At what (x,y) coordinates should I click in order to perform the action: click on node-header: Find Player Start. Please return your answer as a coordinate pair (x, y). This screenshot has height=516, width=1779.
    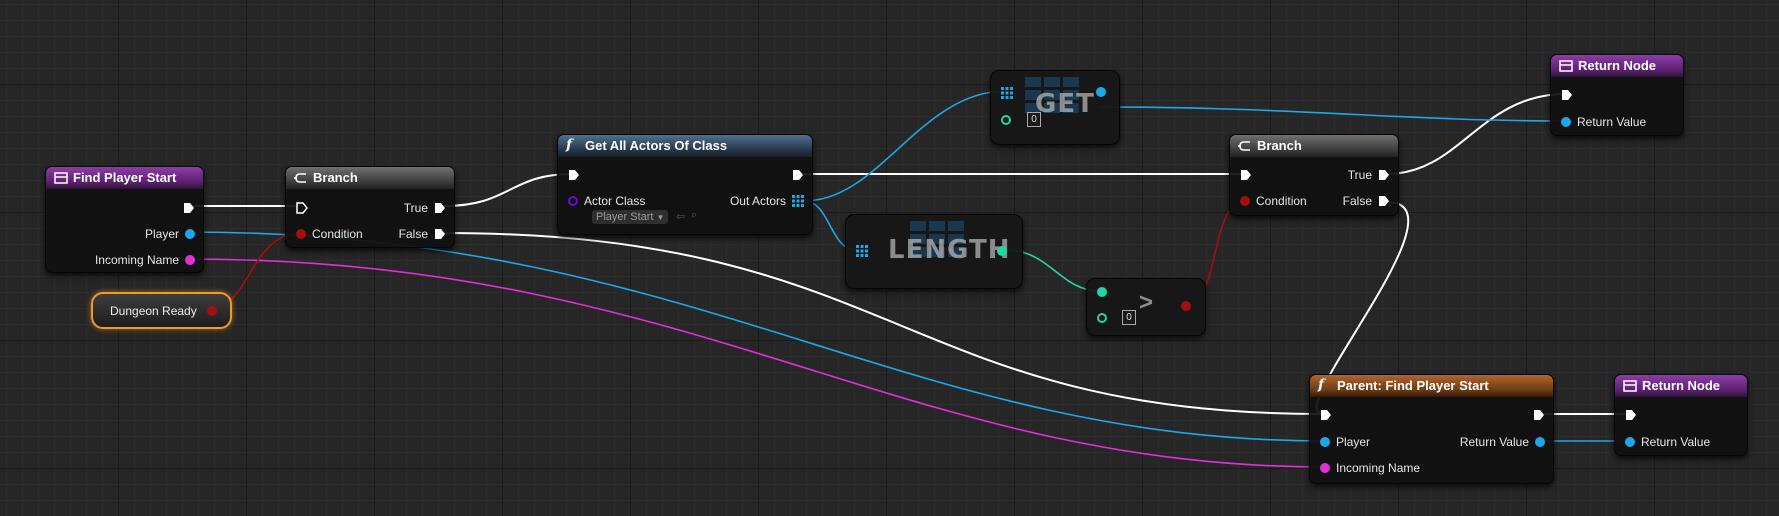
    Looking at the image, I should click on (124, 178).